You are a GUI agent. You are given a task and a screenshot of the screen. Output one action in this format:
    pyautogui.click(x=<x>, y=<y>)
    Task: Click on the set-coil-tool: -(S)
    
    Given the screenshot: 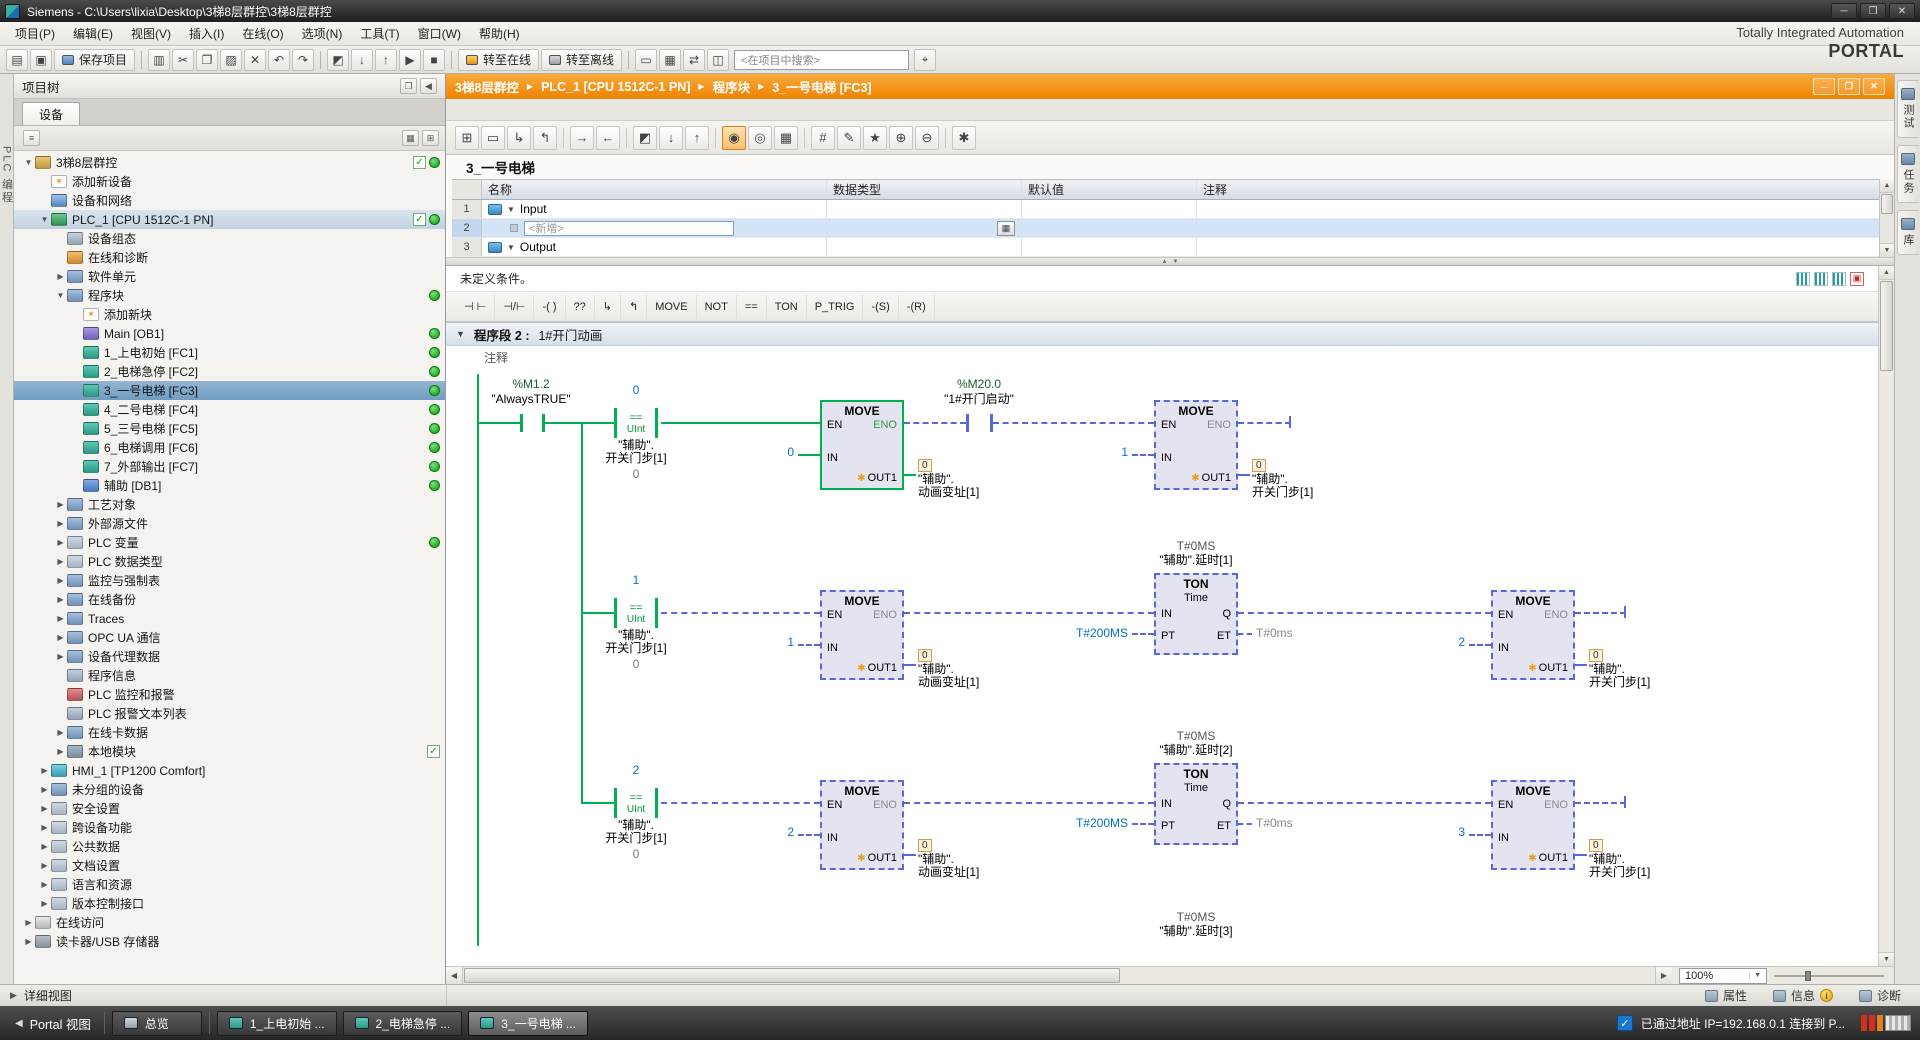 What is the action you would take?
    pyautogui.click(x=881, y=306)
    